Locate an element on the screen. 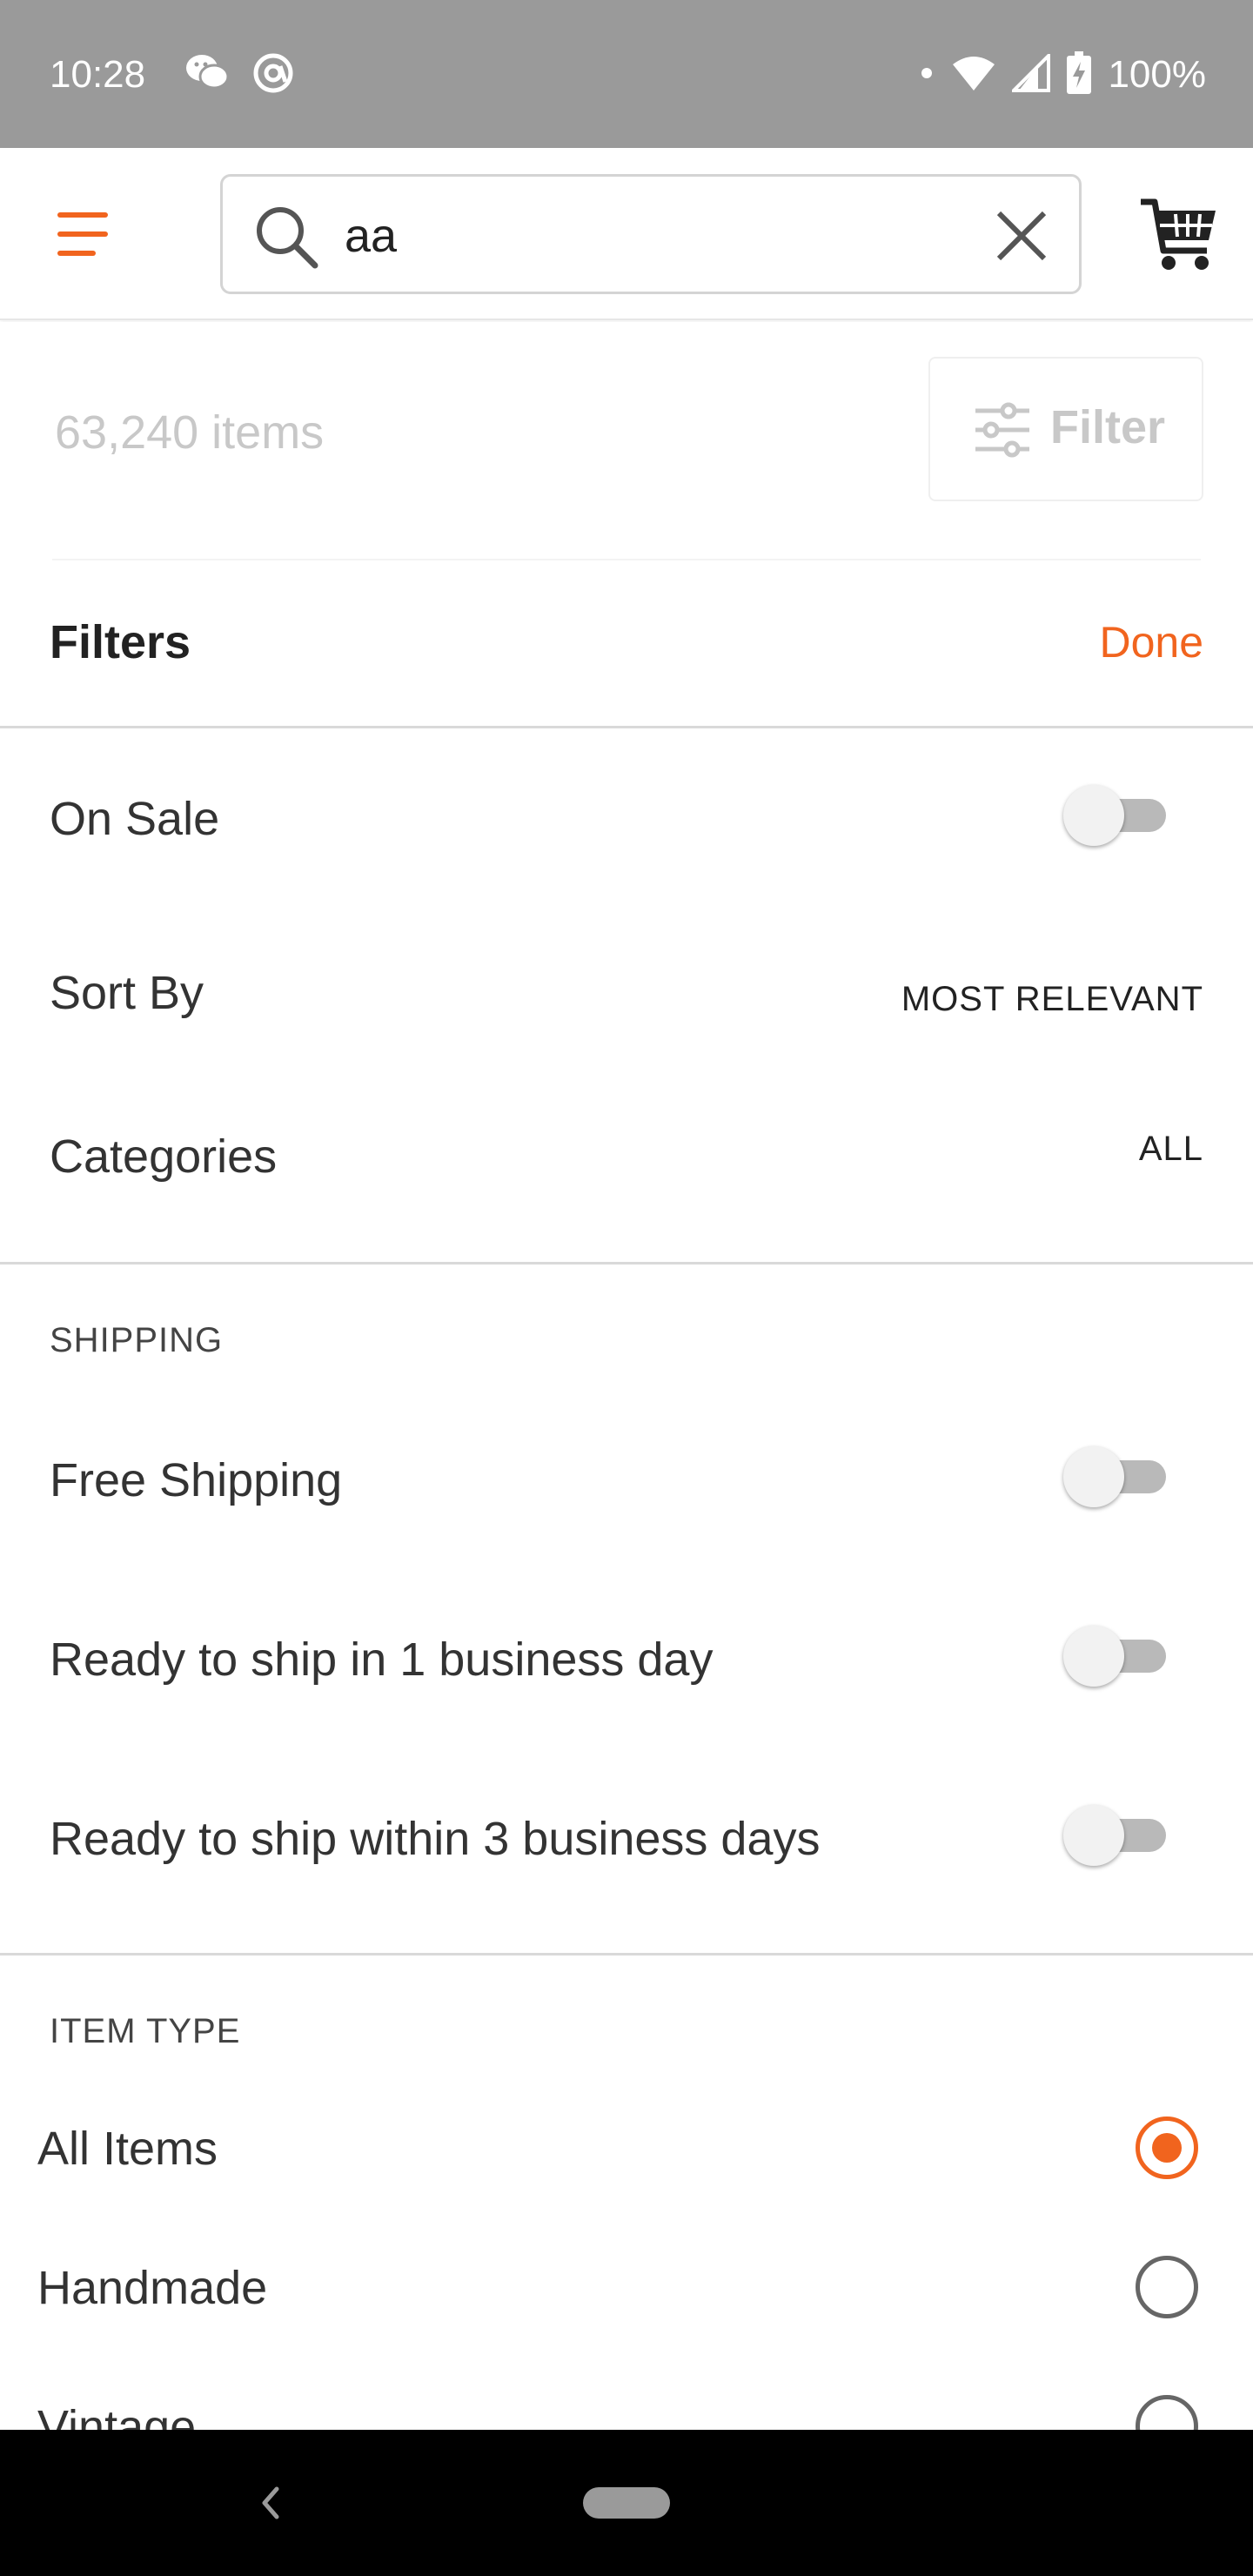  item-type-handmade-radio is located at coordinates (1167, 2287).